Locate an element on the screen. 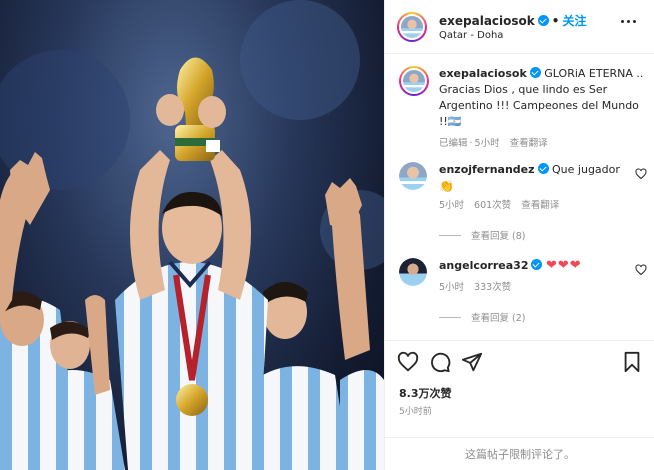 This screenshot has width=654, height=470. comment-username: angelcorrea32 is located at coordinates (483, 265).